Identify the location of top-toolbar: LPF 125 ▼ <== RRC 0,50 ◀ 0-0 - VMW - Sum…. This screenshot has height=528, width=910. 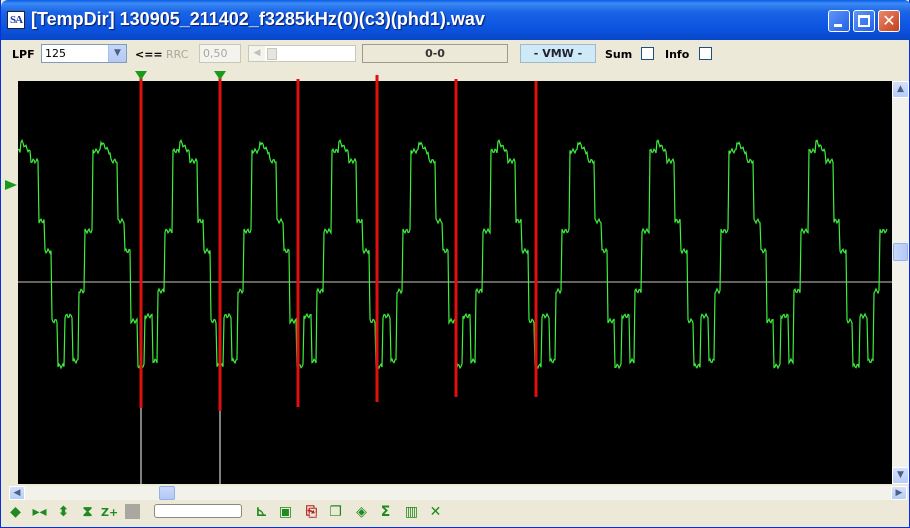
(455, 55).